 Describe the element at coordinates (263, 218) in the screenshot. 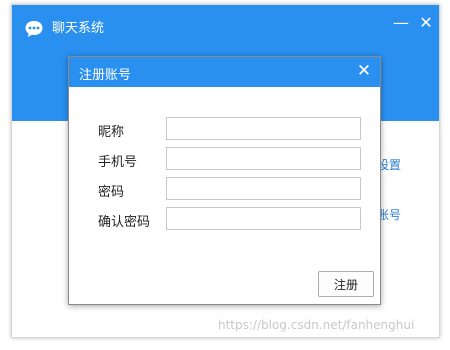

I see `confirm-password-input` at that location.